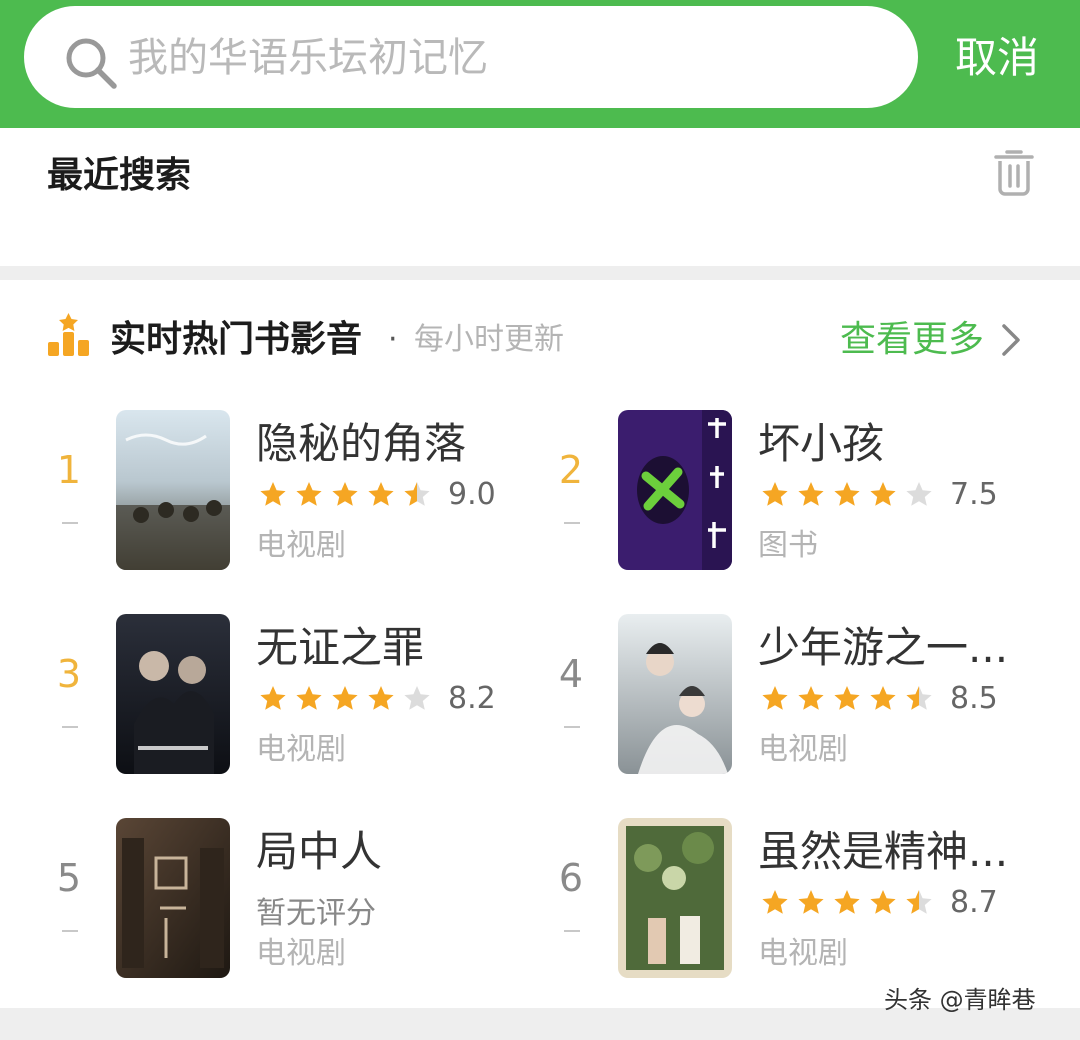 Image resolution: width=1080 pixels, height=1040 pixels. I want to click on cancel-button: 取消, so click(997, 58).